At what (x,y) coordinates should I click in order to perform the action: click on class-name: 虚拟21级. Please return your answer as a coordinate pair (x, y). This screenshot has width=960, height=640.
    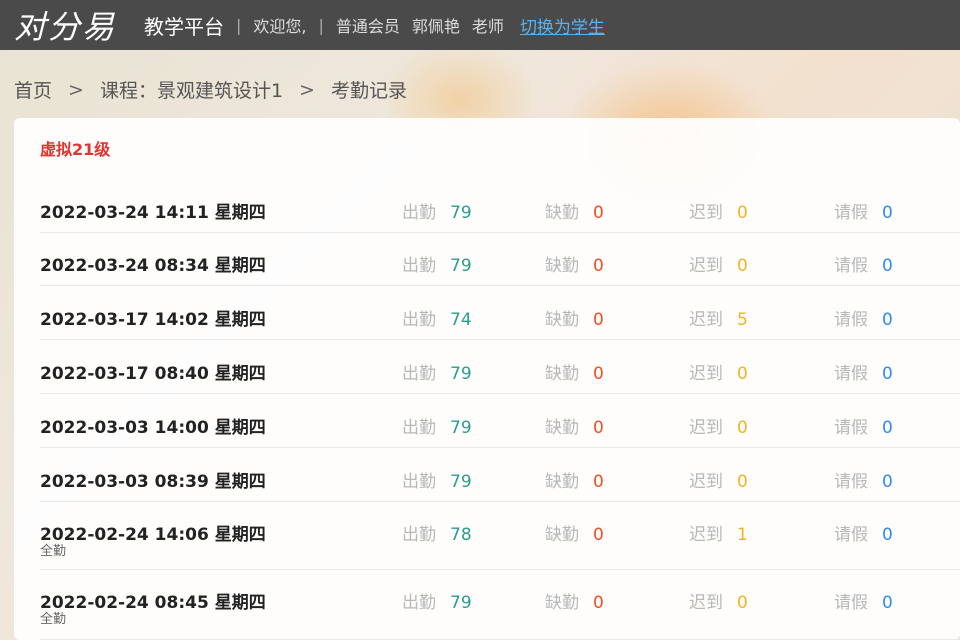
    Looking at the image, I should click on (75, 149).